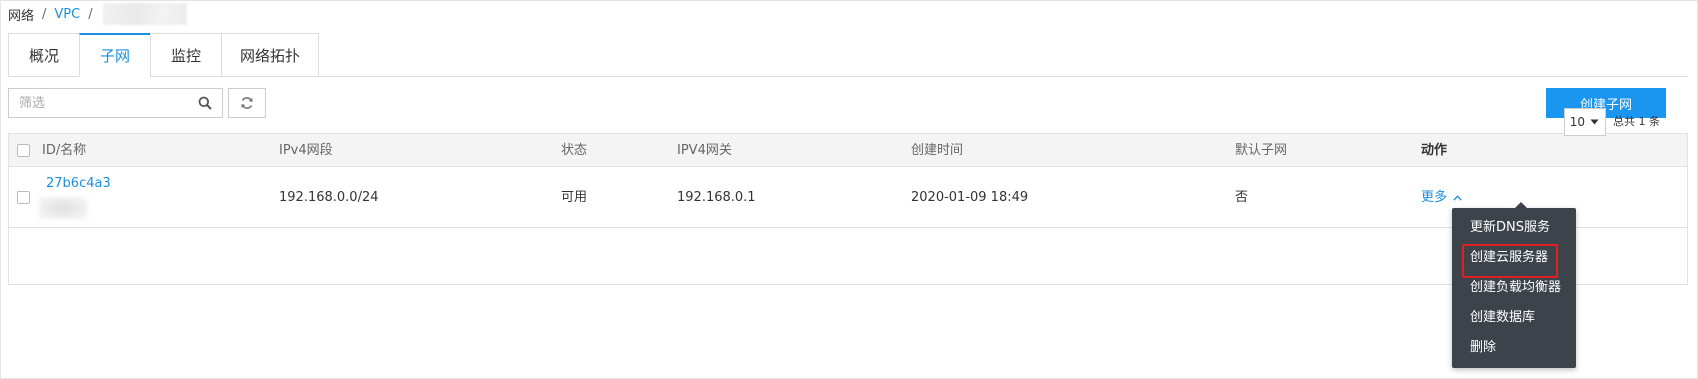 Image resolution: width=1698 pixels, height=379 pixels. I want to click on filter-input, so click(101, 103).